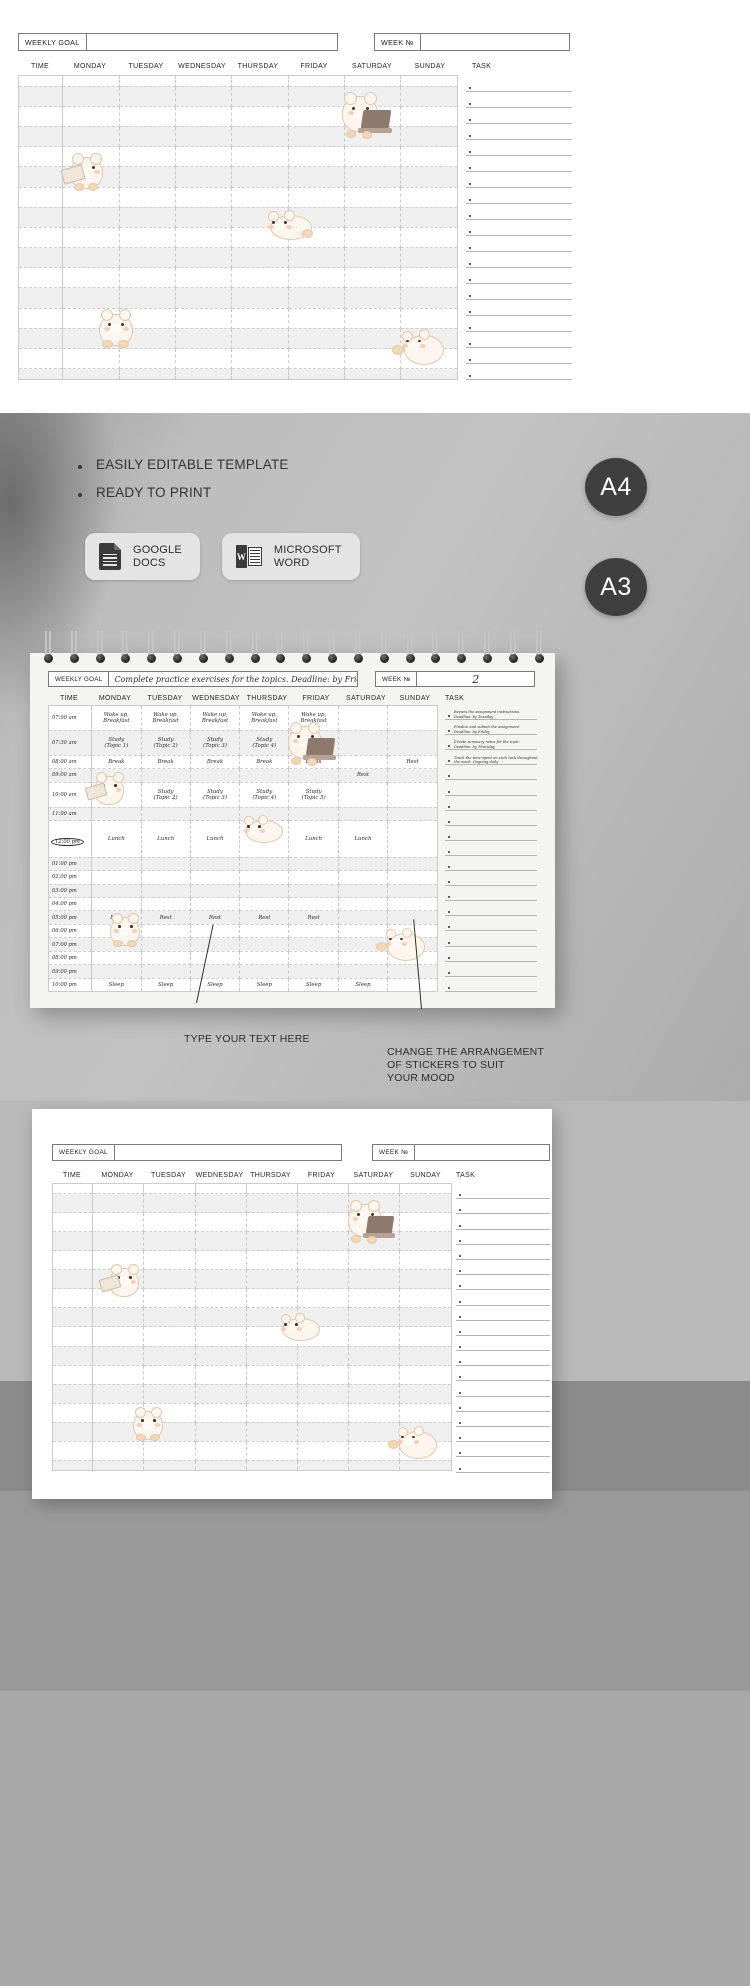 The height and width of the screenshot is (1986, 750). What do you see at coordinates (215, 839) in the screenshot?
I see `filled-schedule-cell: Lunch` at bounding box center [215, 839].